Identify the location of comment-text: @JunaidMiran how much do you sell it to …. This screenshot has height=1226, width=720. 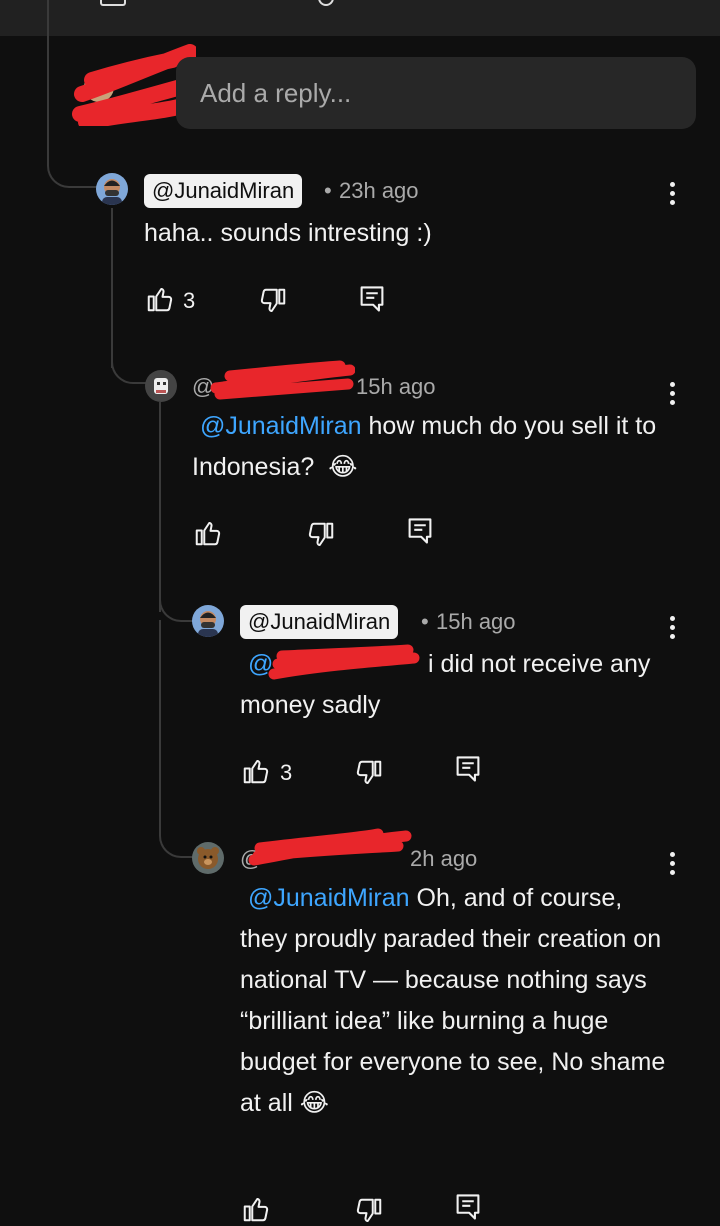
(432, 447).